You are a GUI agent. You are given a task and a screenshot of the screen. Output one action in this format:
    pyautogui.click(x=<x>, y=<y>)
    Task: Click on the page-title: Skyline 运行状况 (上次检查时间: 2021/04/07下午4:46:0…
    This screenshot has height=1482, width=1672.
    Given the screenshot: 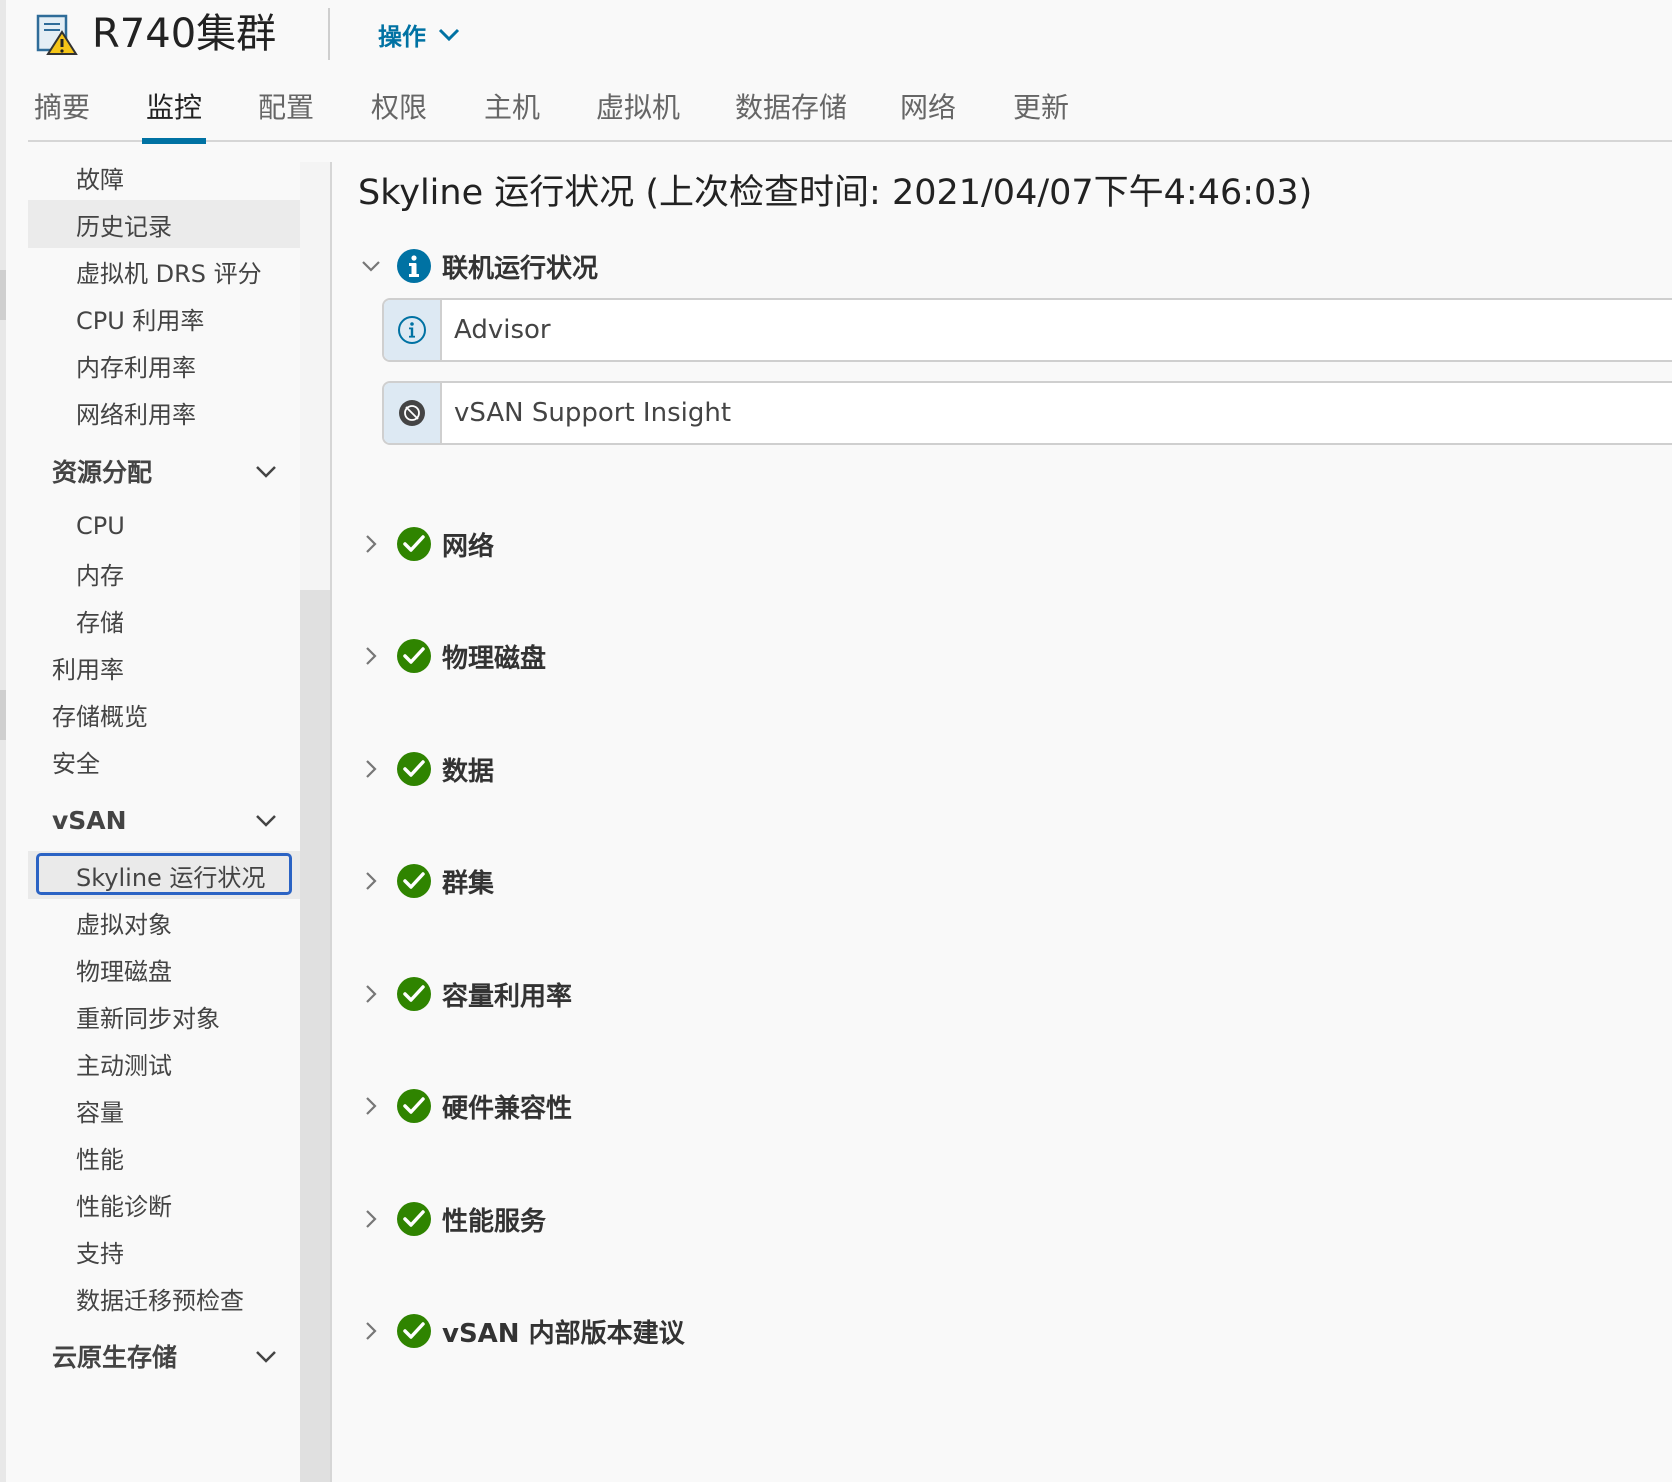 What is the action you would take?
    pyautogui.click(x=835, y=193)
    